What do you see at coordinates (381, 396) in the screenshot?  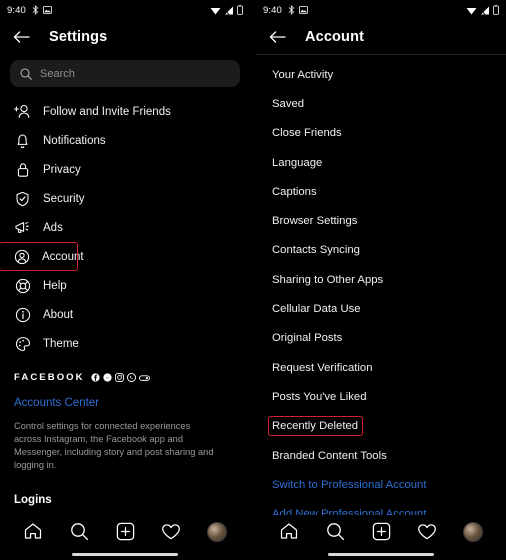 I see `list-item-posts-youve-liked: Posts You've Liked` at bounding box center [381, 396].